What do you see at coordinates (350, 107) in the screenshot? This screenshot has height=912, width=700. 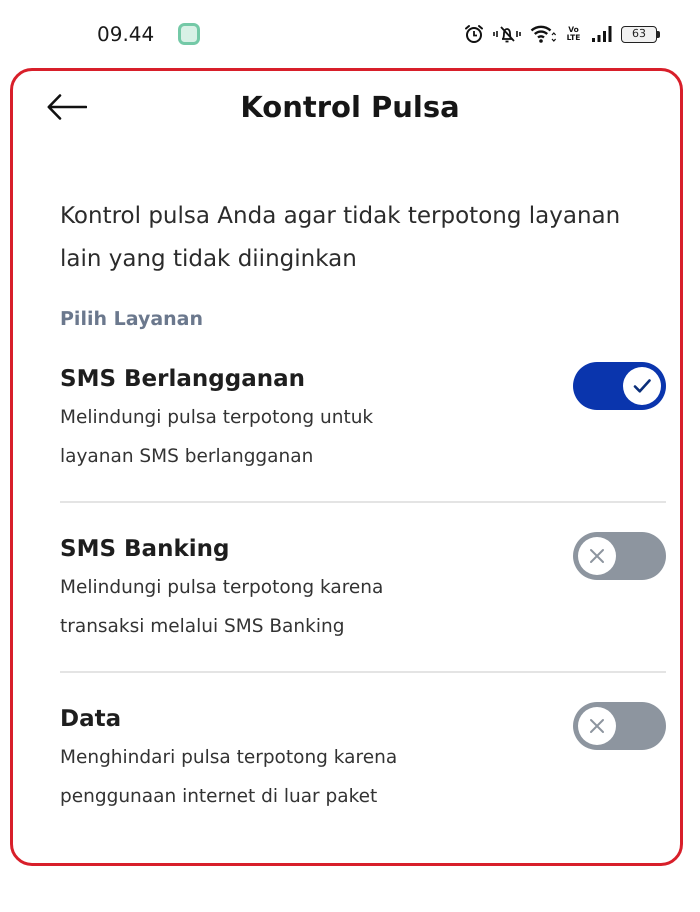 I see `page-title: Kontrol Pulsa` at bounding box center [350, 107].